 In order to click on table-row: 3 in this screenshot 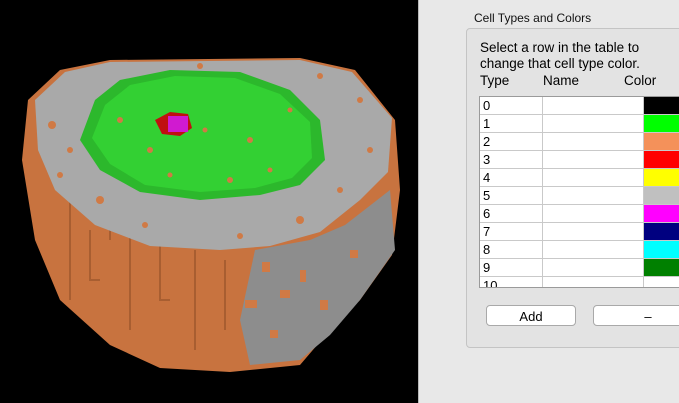, I will do `click(579, 160)`.